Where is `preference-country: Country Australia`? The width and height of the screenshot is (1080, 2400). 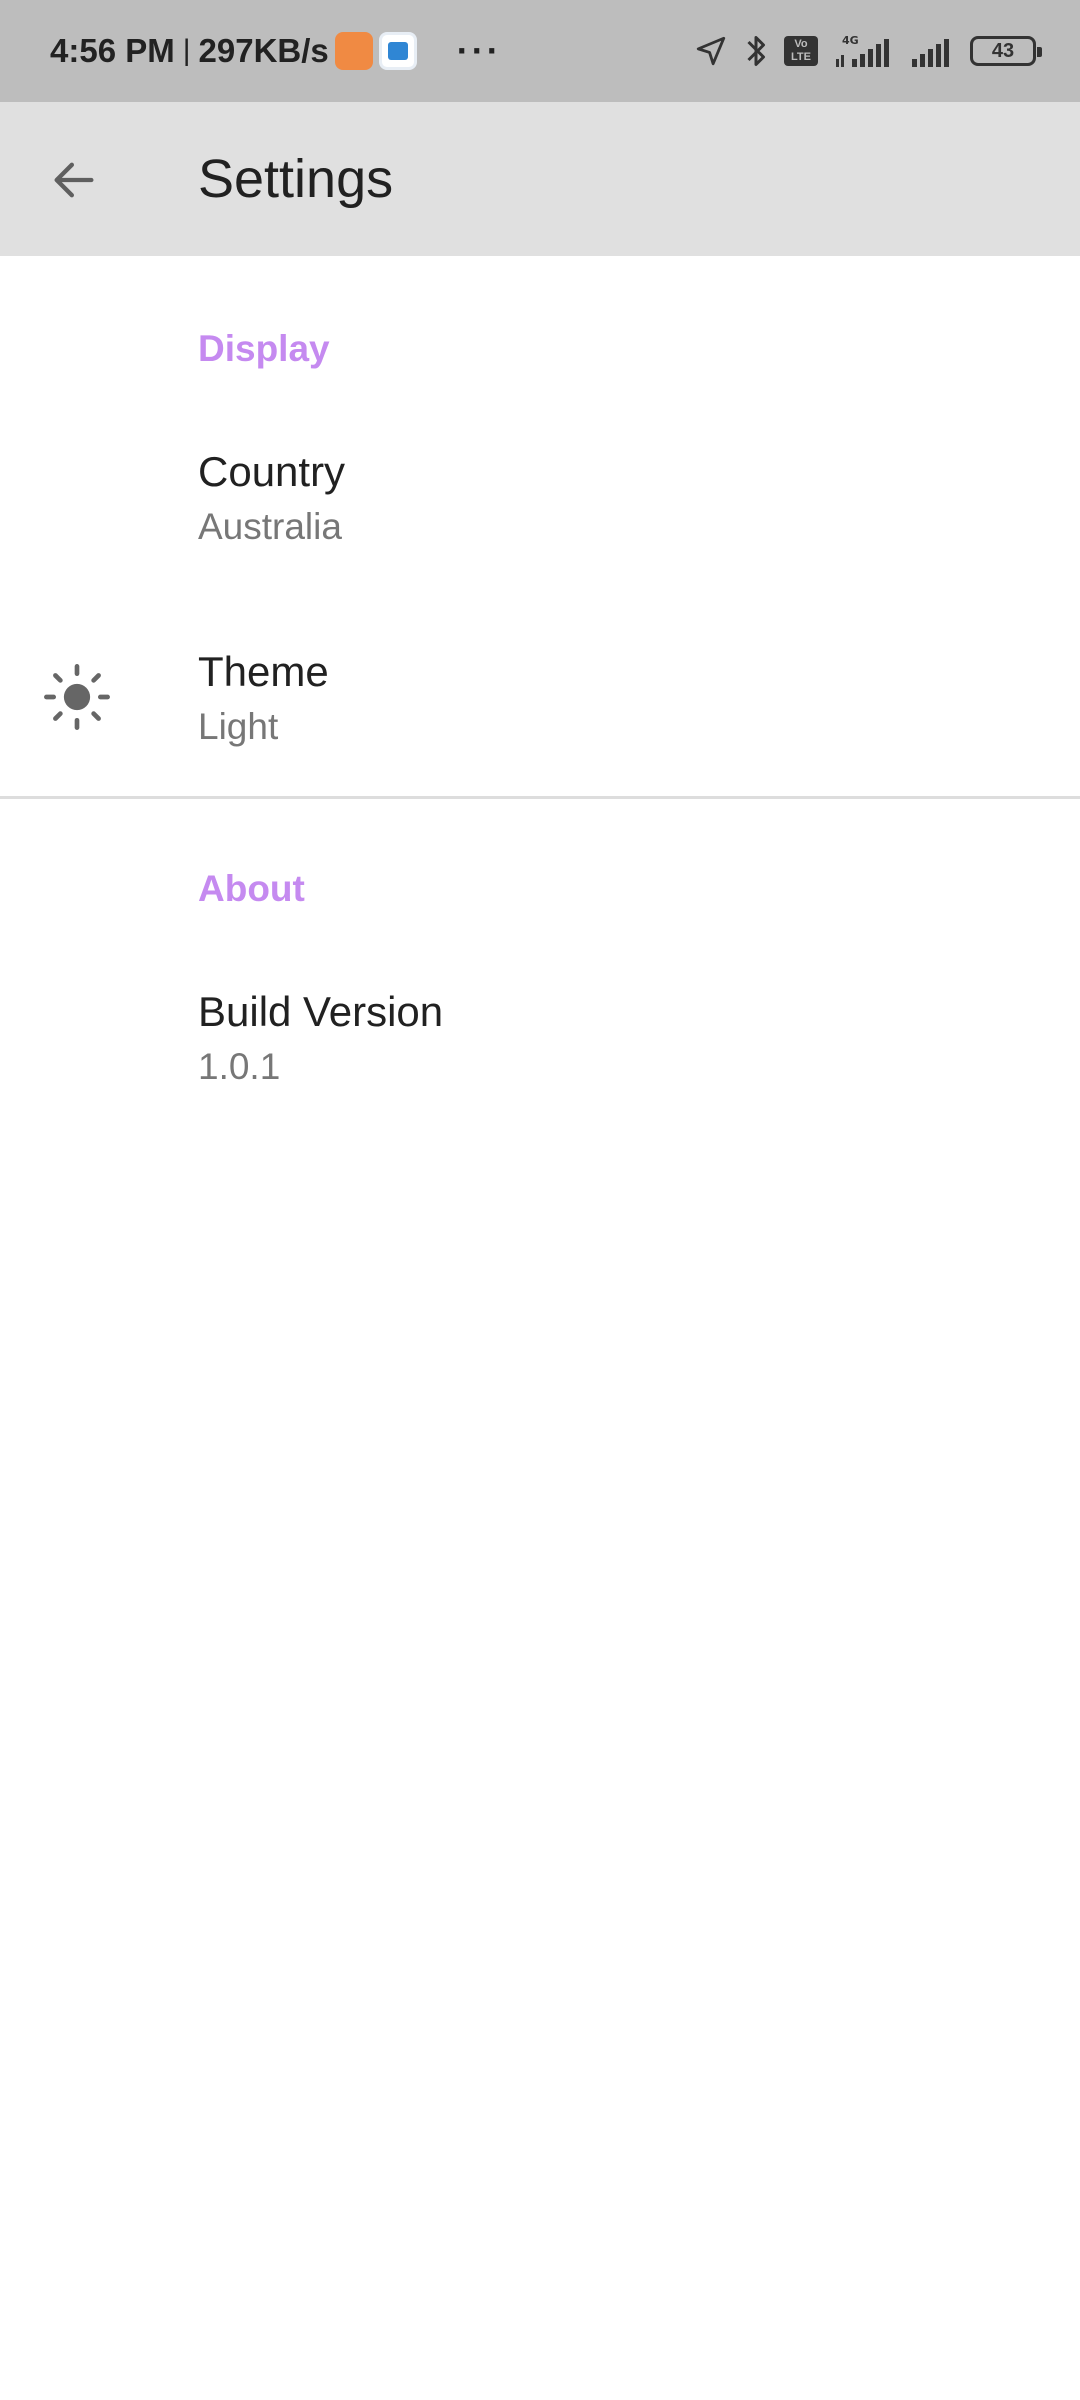 preference-country: Country Australia is located at coordinates (540, 495).